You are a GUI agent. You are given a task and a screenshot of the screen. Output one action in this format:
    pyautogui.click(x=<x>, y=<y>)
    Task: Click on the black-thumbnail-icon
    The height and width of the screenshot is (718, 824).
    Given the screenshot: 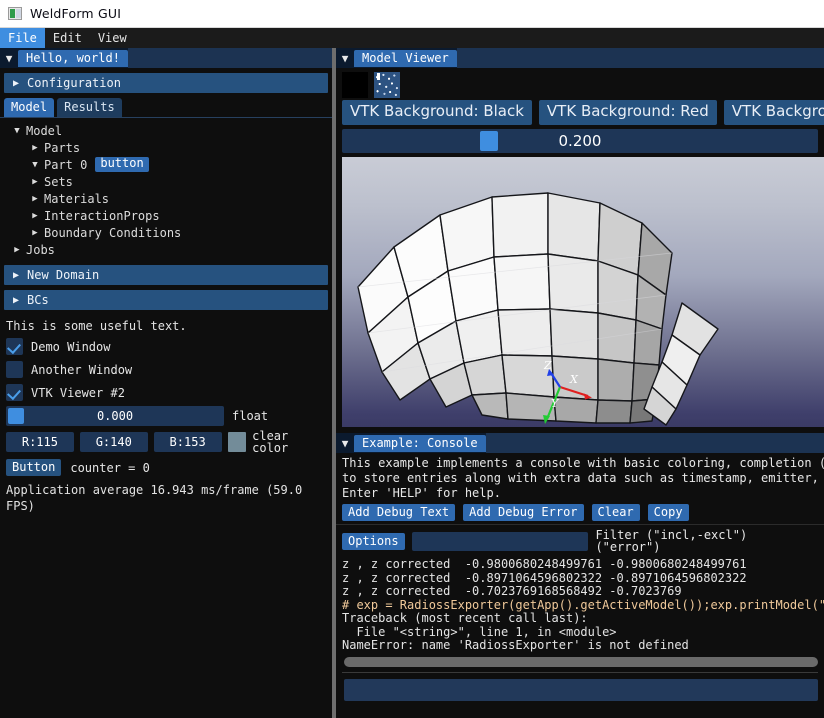 What is the action you would take?
    pyautogui.click(x=355, y=85)
    